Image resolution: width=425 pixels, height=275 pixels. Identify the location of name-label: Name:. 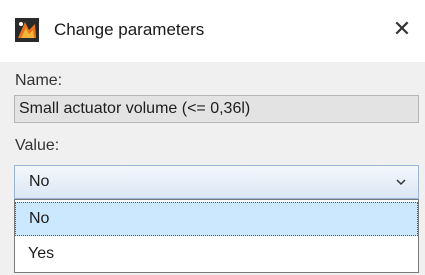
(39, 80).